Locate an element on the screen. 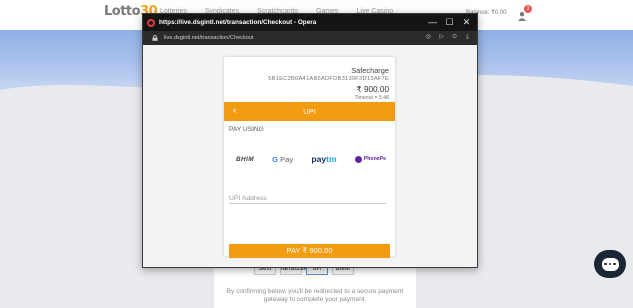 The height and width of the screenshot is (308, 633). upi-header-bar: ‹ UPI is located at coordinates (309, 111).